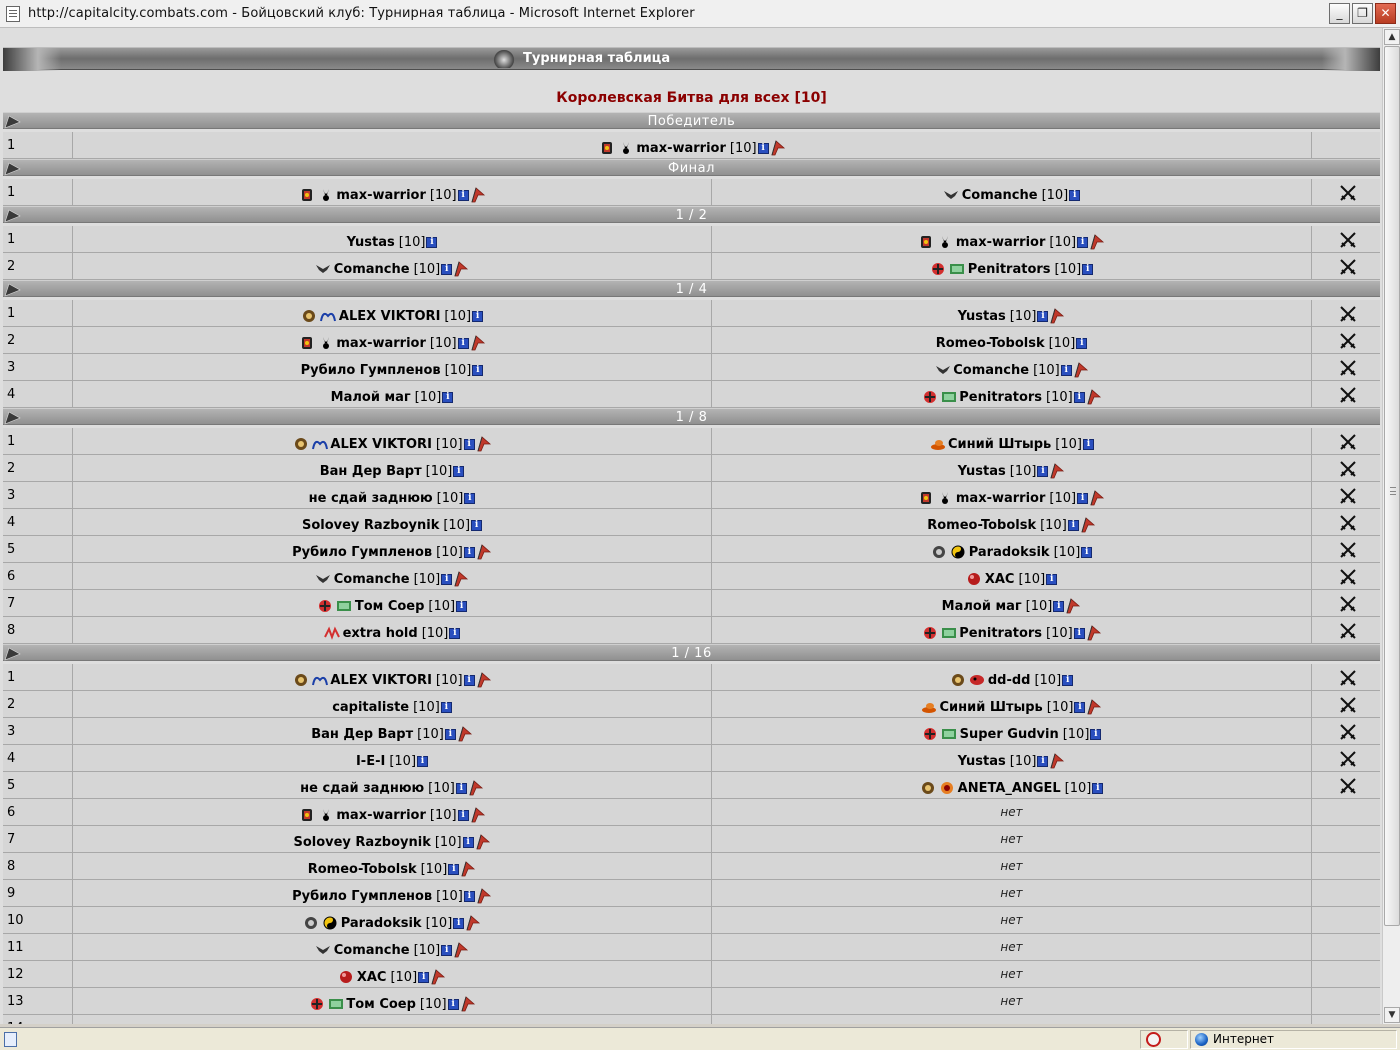 The width and height of the screenshot is (1400, 1050). I want to click on close-button: ✕, so click(1385, 13).